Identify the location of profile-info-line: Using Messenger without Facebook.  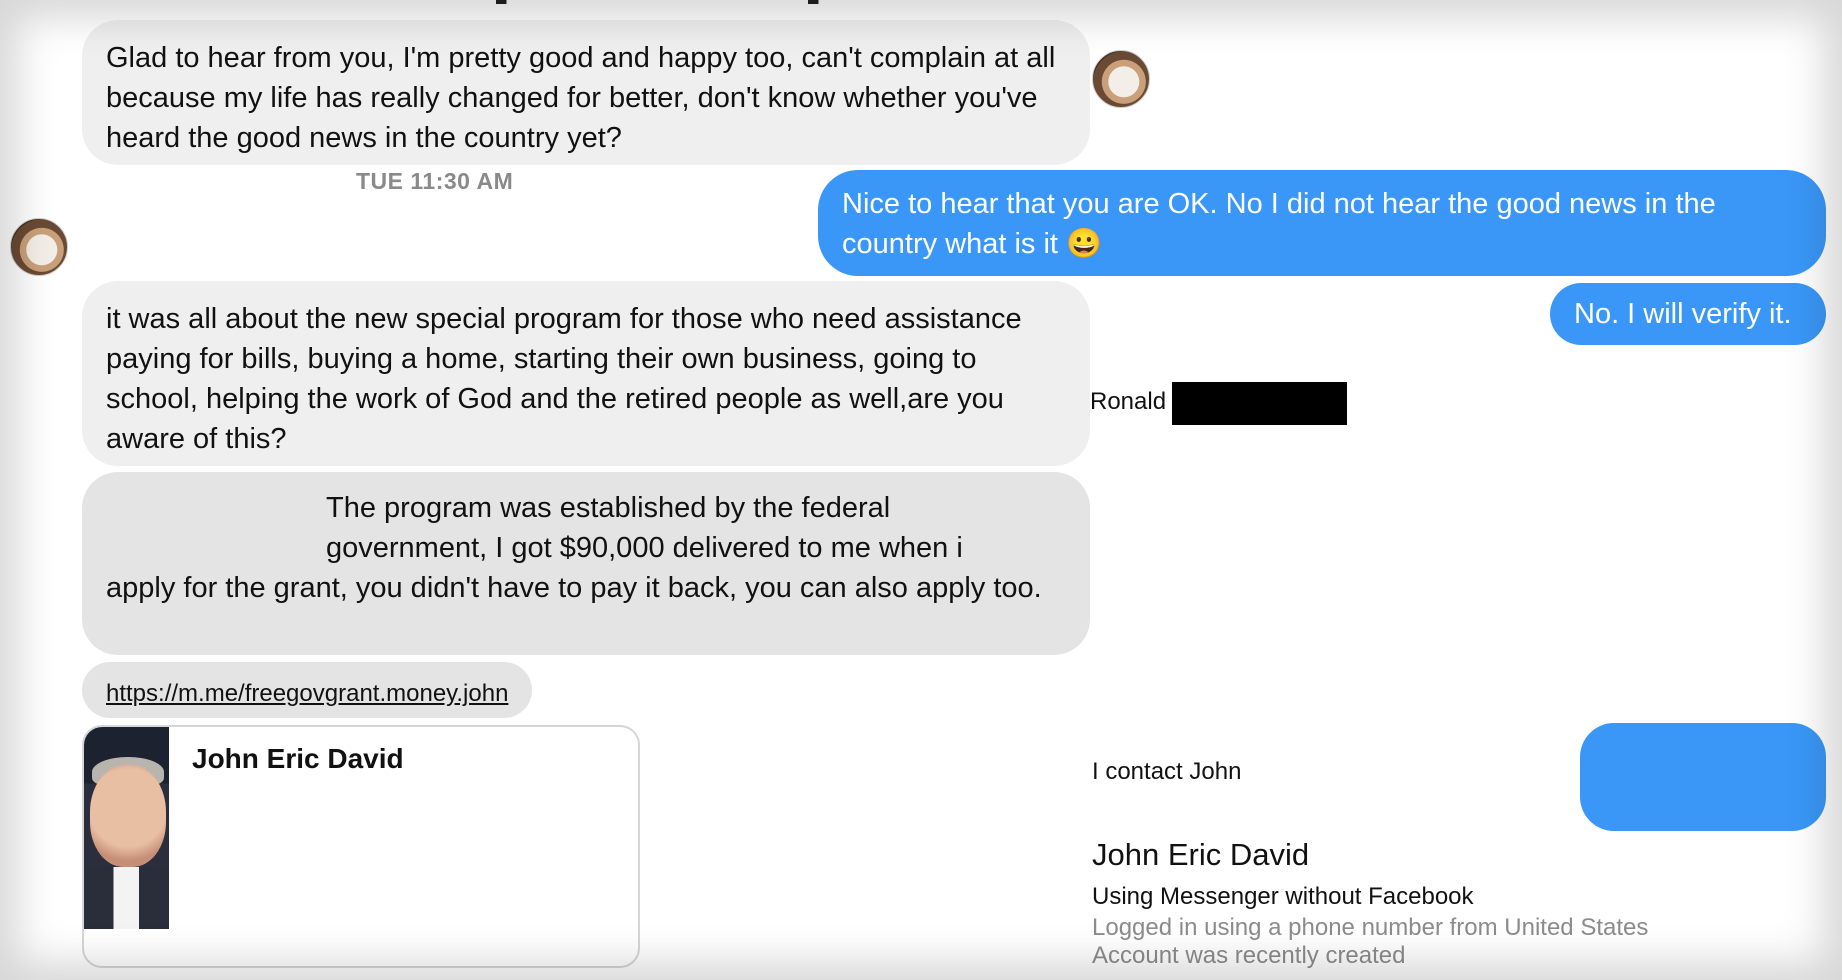
(1283, 896).